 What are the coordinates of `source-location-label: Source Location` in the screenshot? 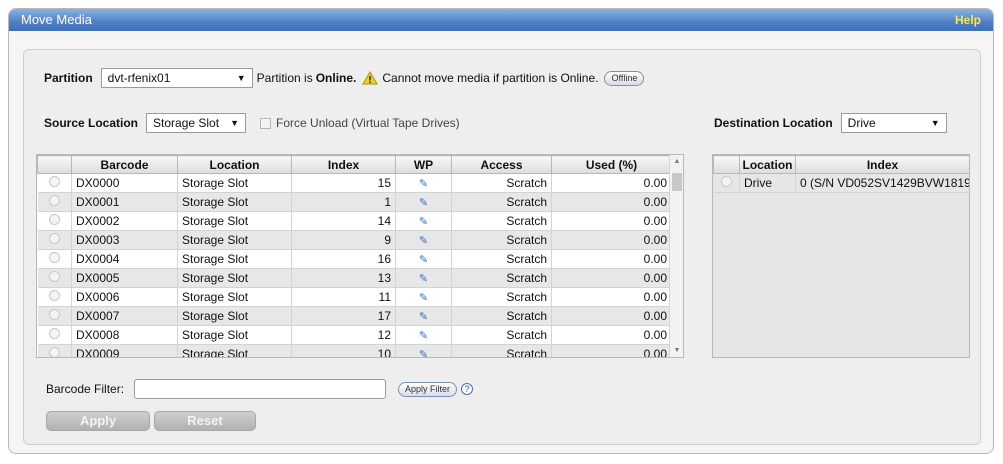 It's located at (91, 123).